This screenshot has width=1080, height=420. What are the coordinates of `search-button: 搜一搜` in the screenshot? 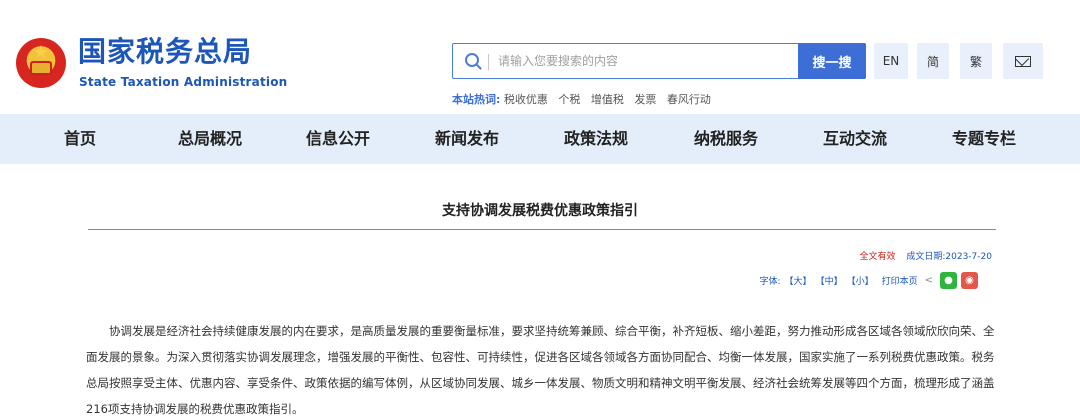 It's located at (832, 61).